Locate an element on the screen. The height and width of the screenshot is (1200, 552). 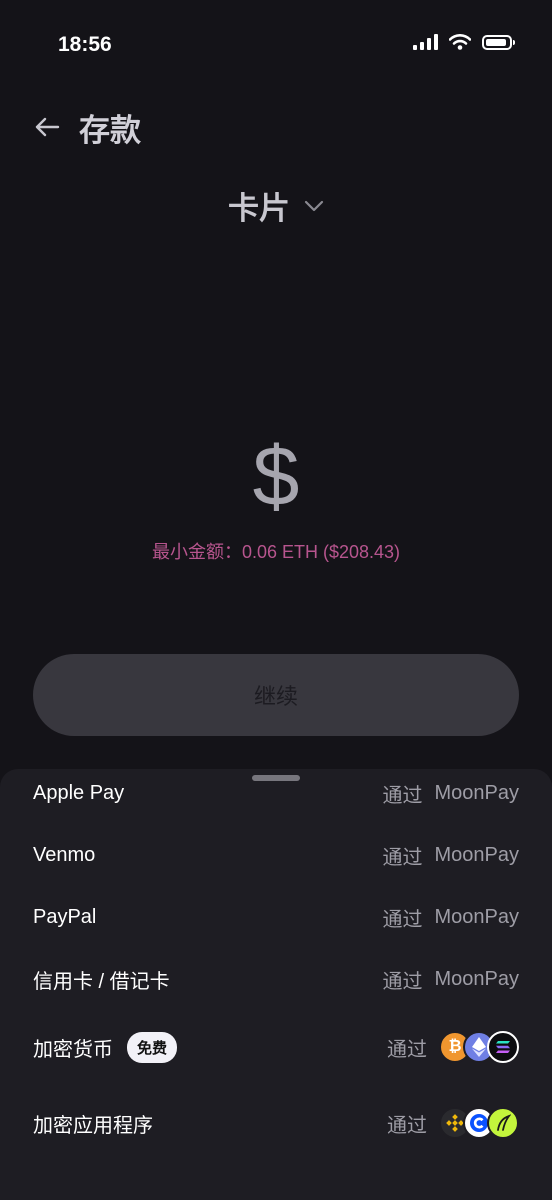
back-arrow-icon is located at coordinates (47, 127).